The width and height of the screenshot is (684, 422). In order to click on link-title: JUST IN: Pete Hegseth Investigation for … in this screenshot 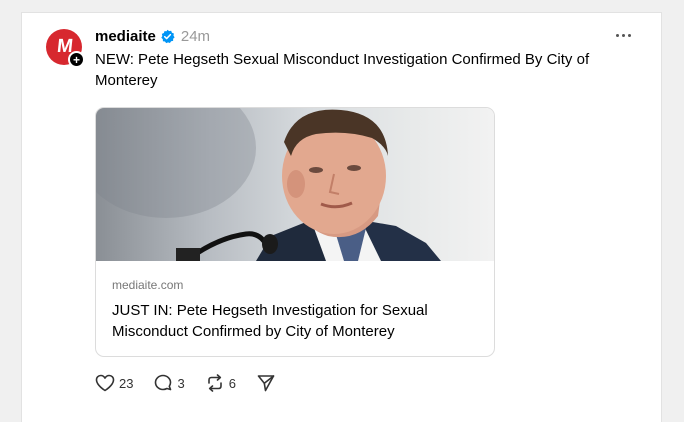, I will do `click(270, 321)`.